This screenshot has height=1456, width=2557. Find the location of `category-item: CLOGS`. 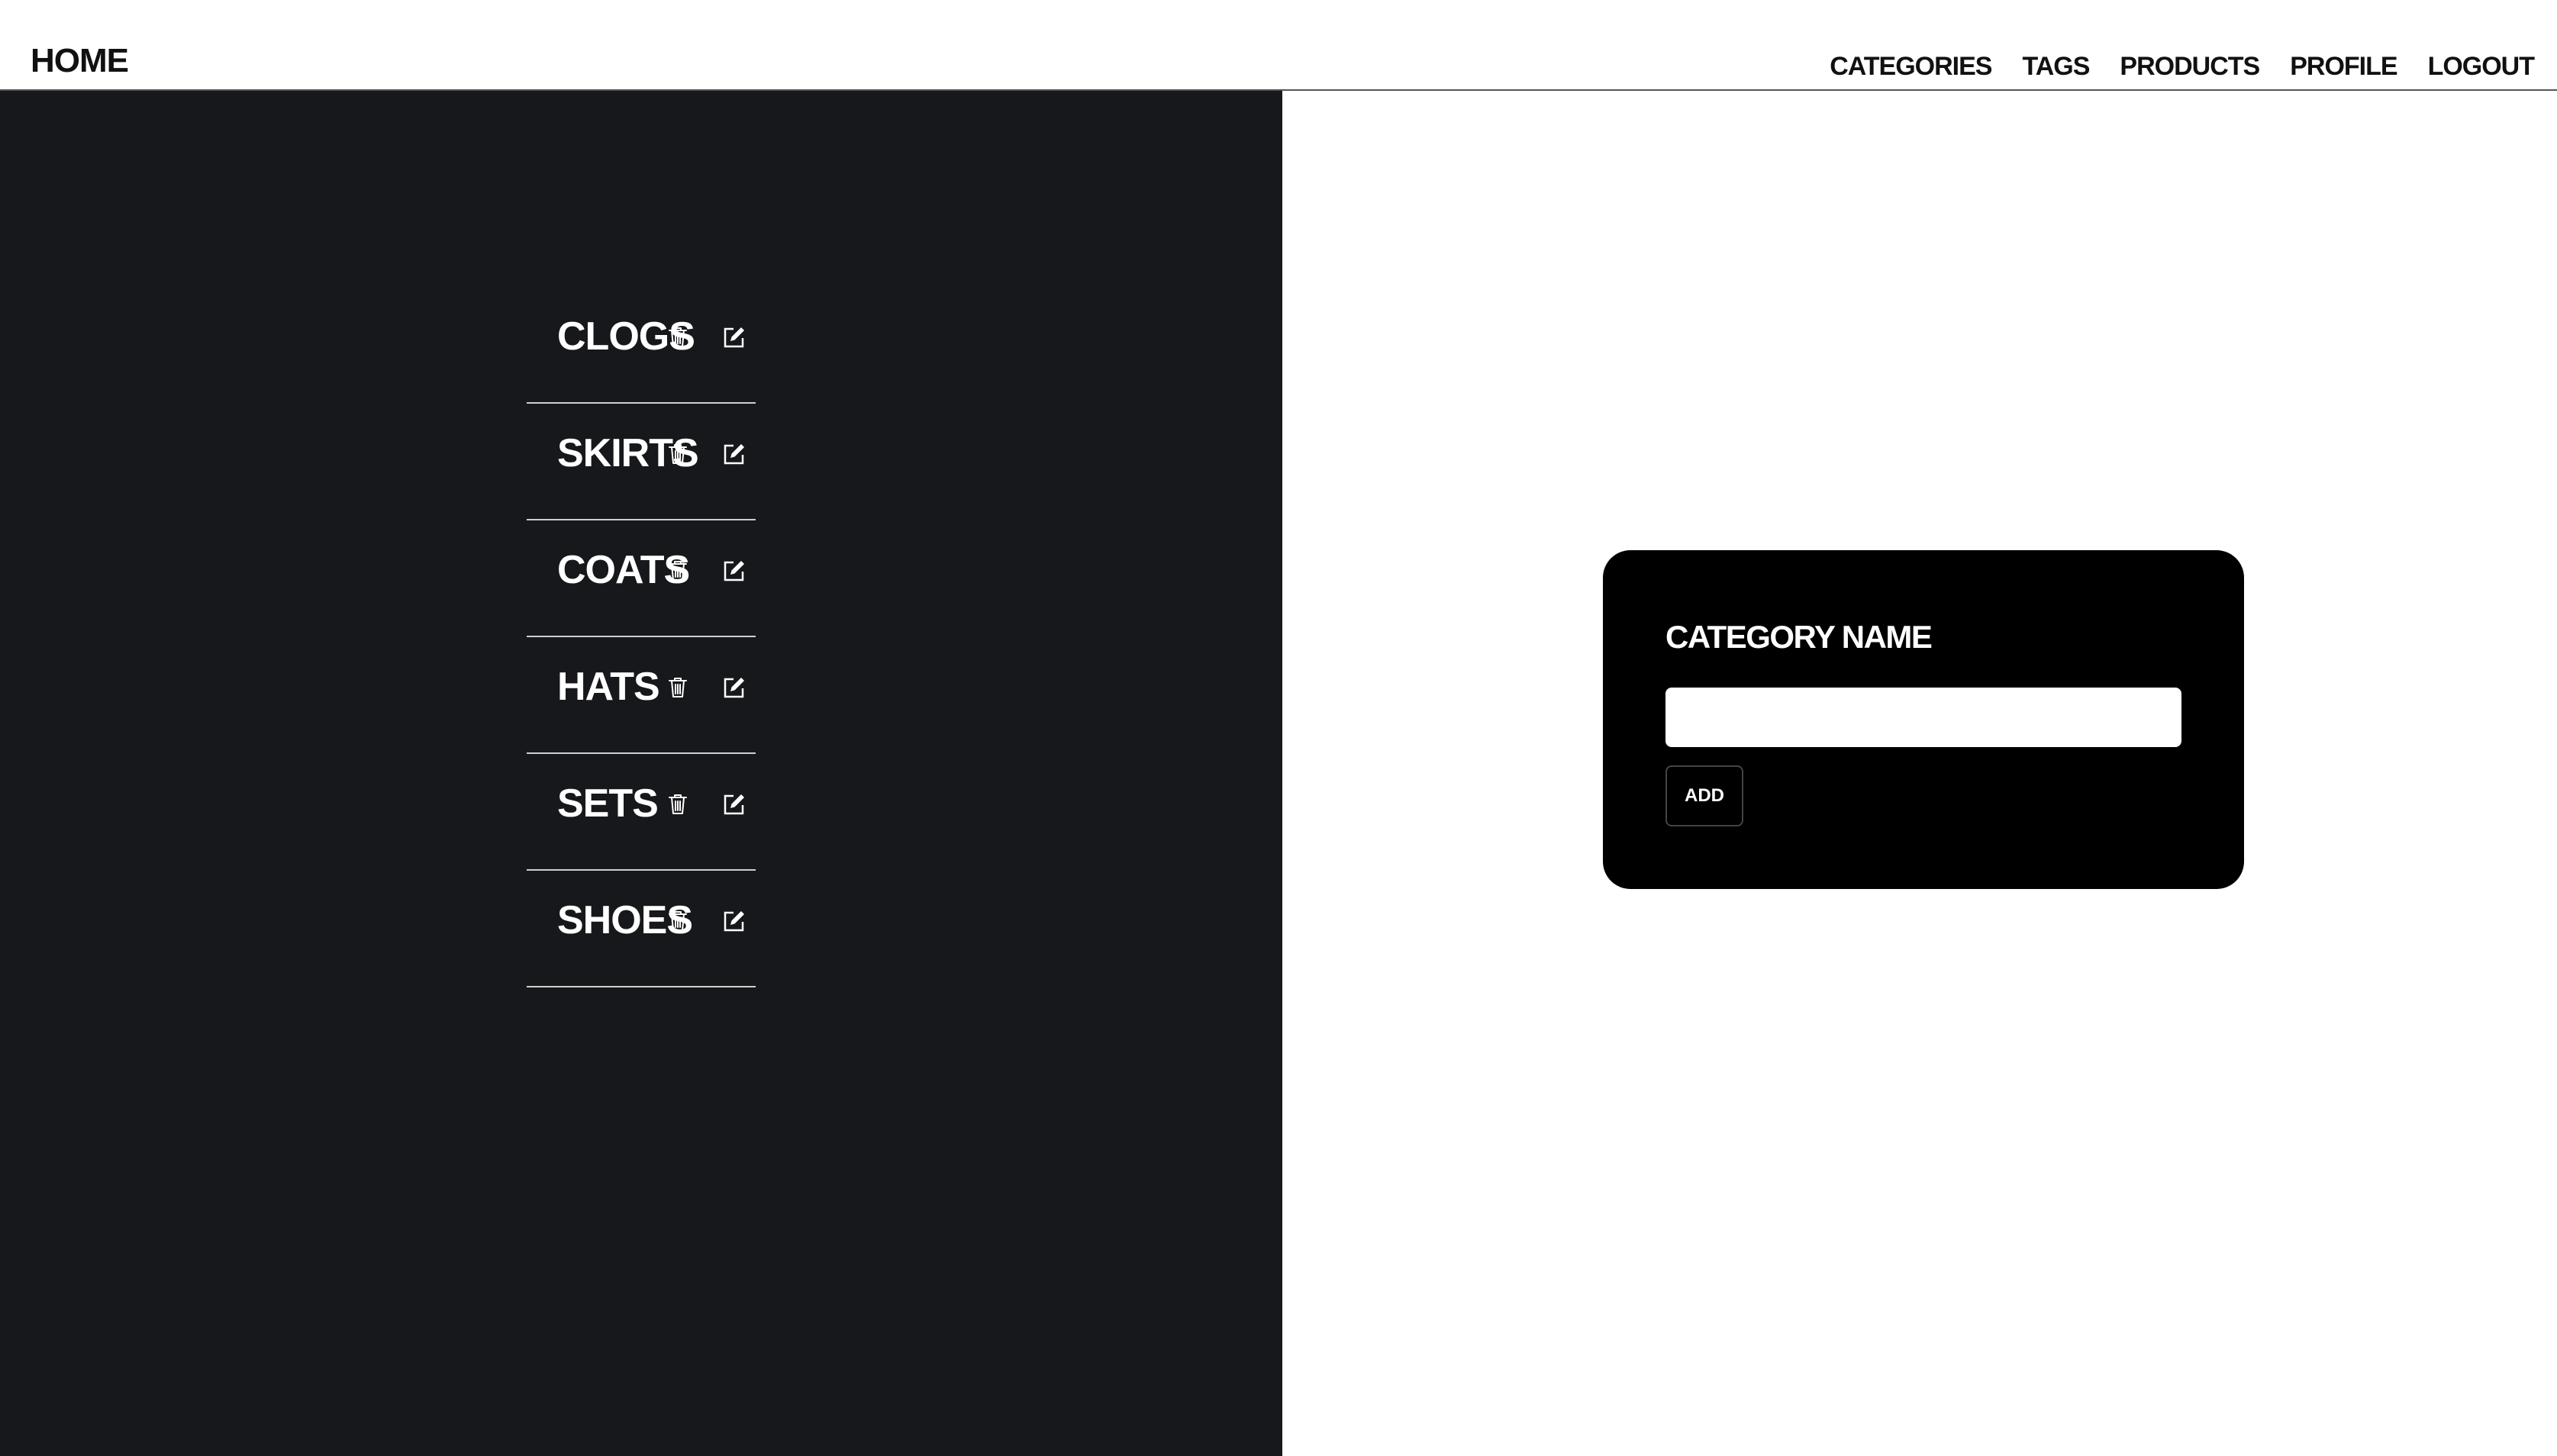

category-item: CLOGS is located at coordinates (642, 345).